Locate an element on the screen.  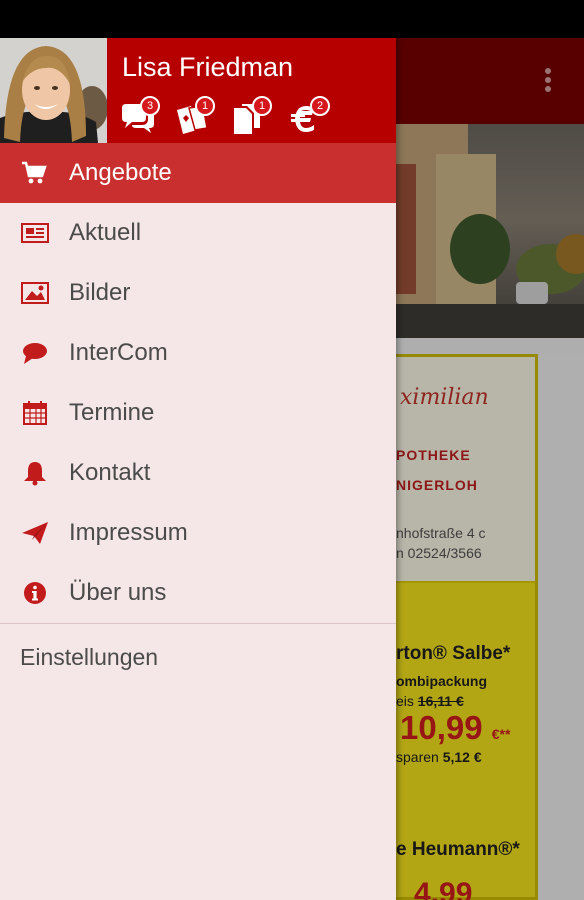
bell-icon is located at coordinates (34, 473).